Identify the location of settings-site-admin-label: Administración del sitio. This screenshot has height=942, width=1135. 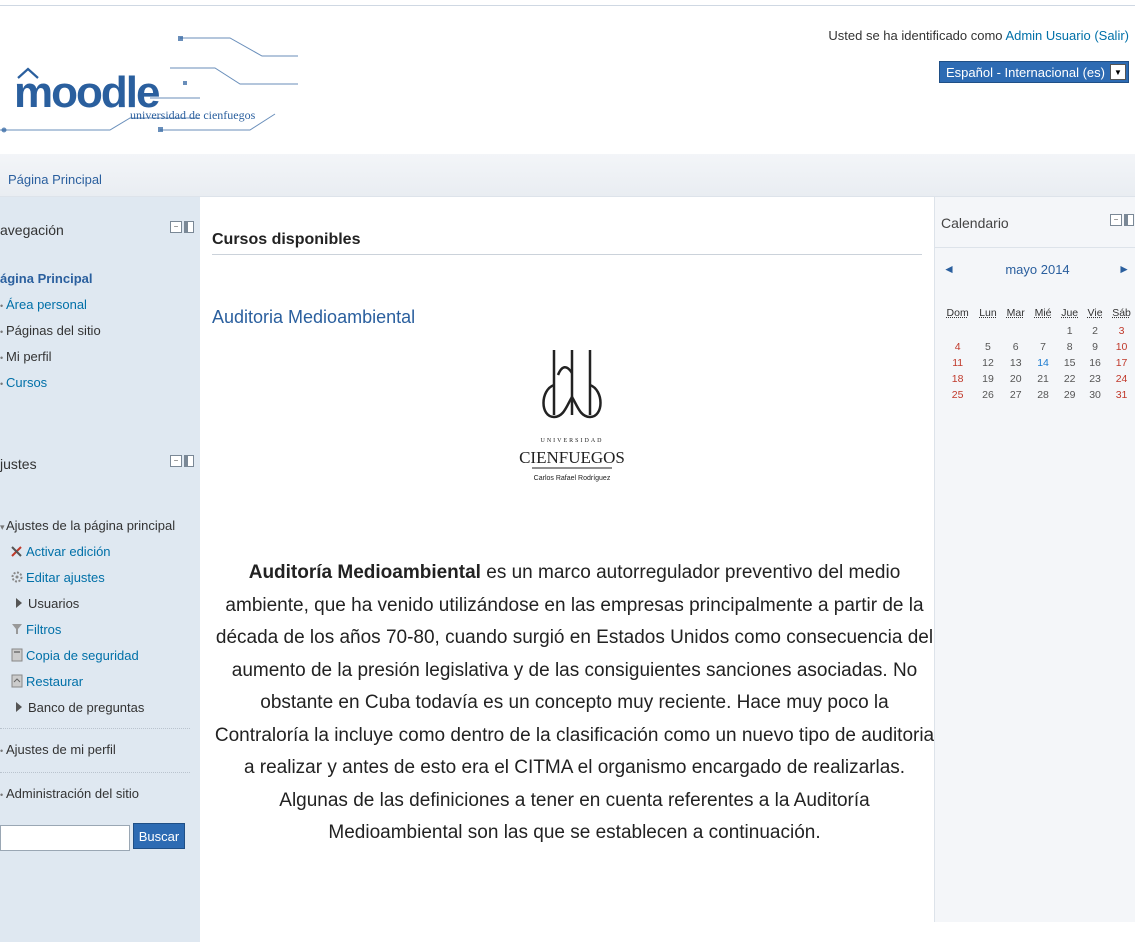
(72, 793).